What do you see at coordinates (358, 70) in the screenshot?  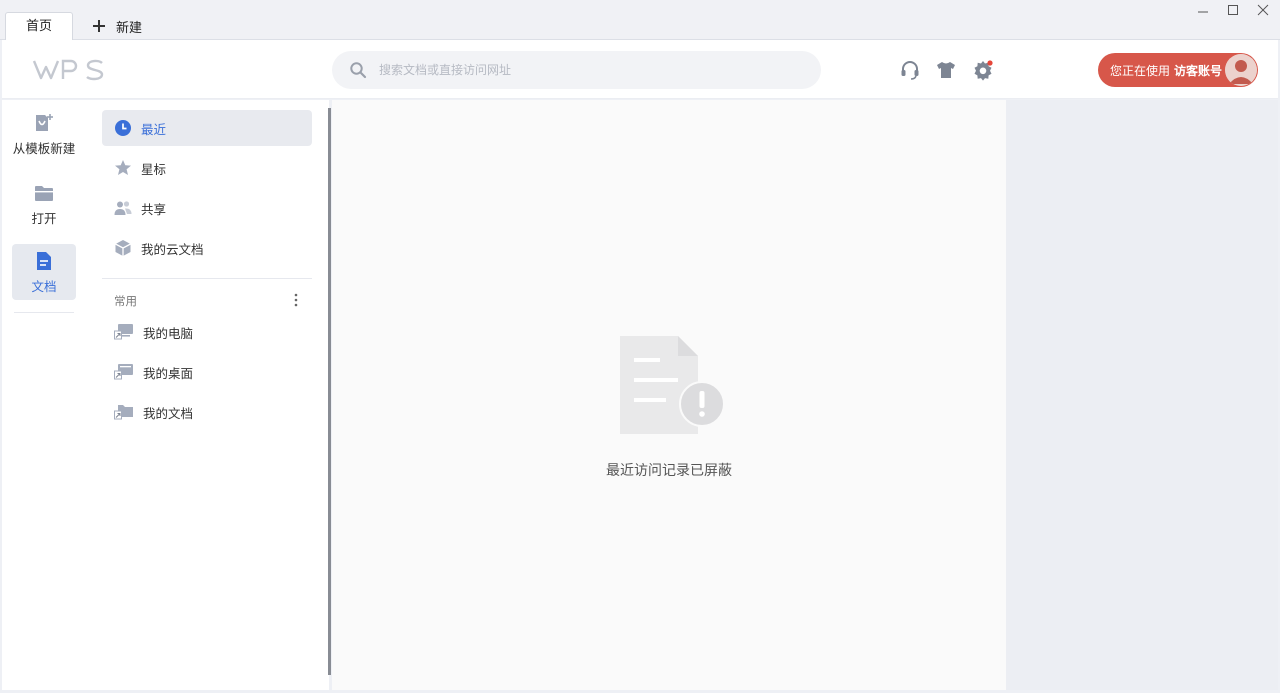 I see `search-icon` at bounding box center [358, 70].